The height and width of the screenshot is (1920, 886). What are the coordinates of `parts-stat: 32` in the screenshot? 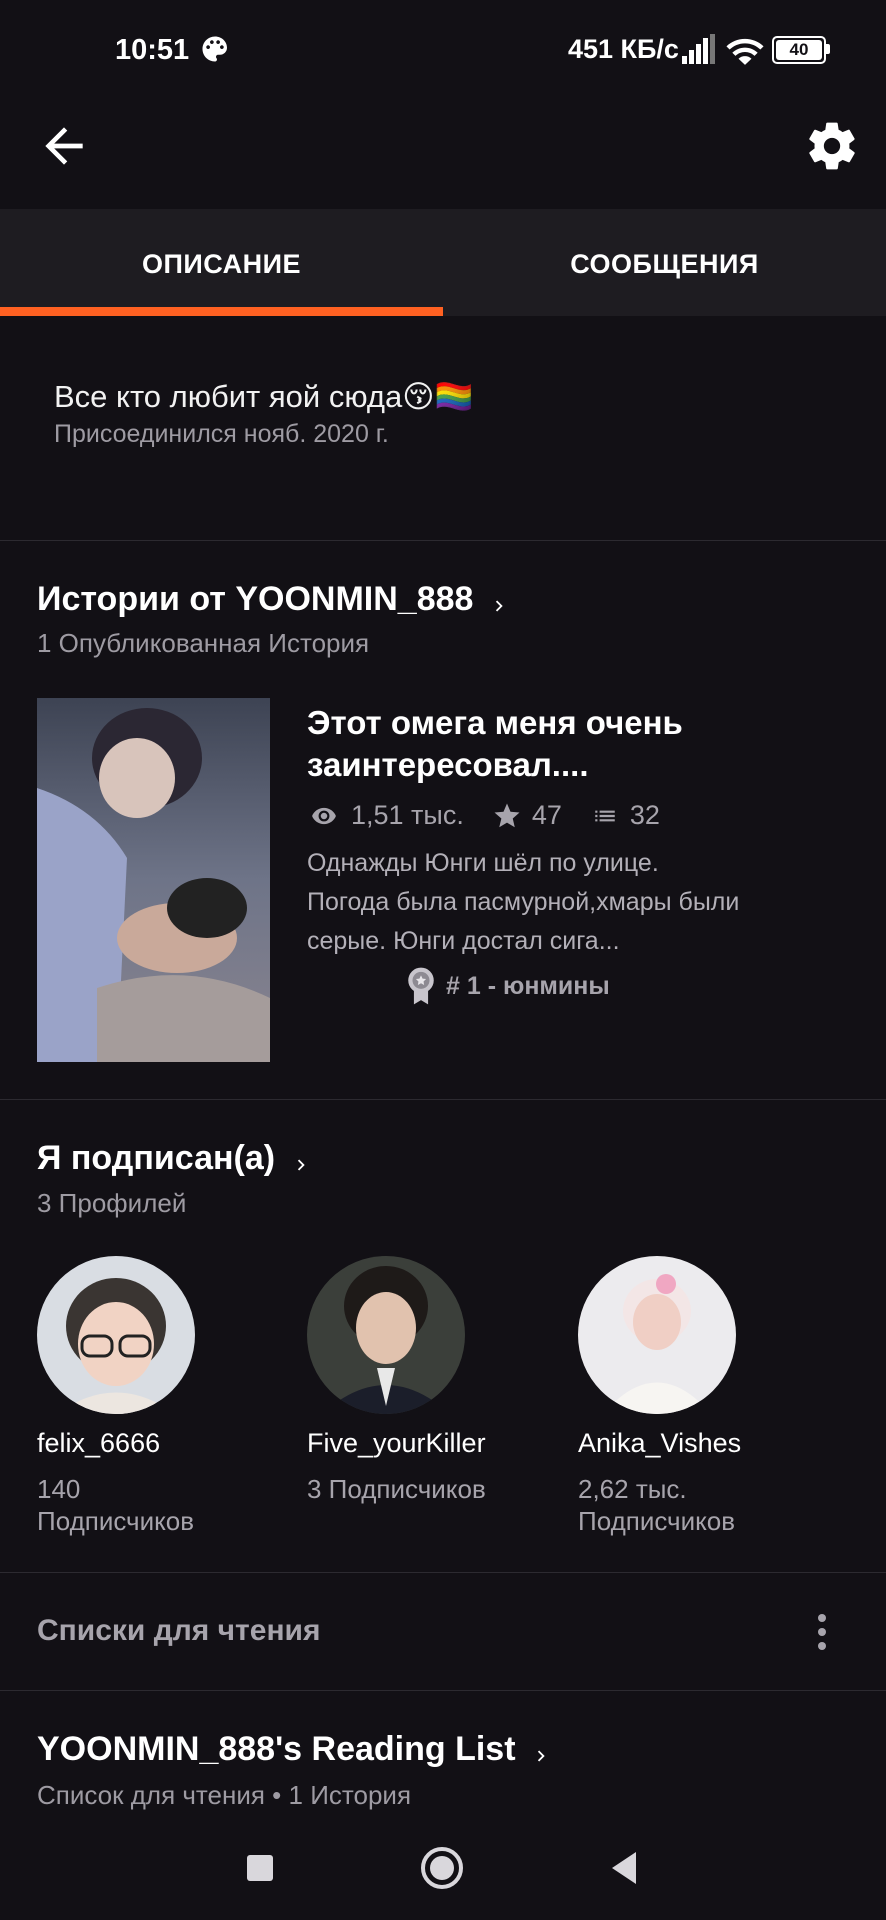 It's located at (625, 815).